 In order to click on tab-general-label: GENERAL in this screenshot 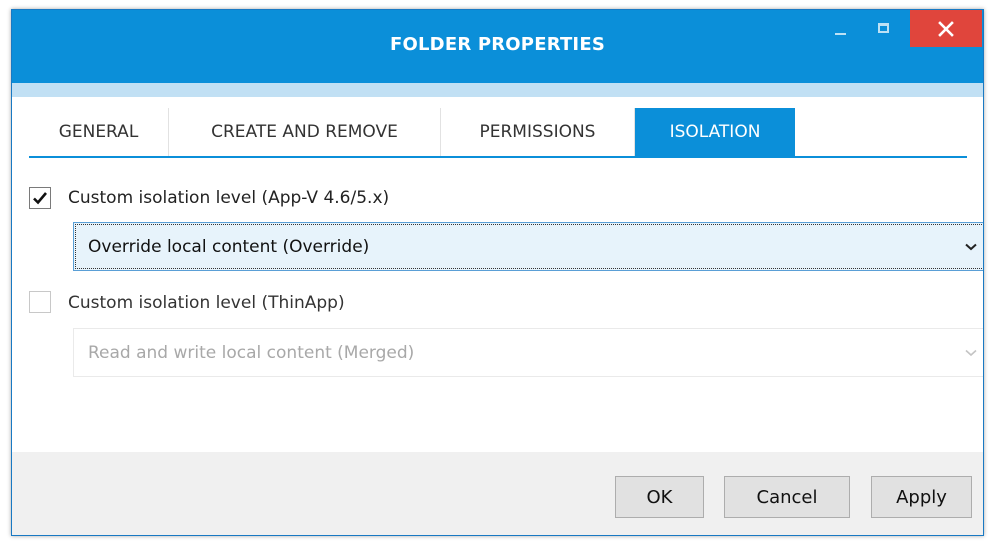, I will do `click(98, 132)`.